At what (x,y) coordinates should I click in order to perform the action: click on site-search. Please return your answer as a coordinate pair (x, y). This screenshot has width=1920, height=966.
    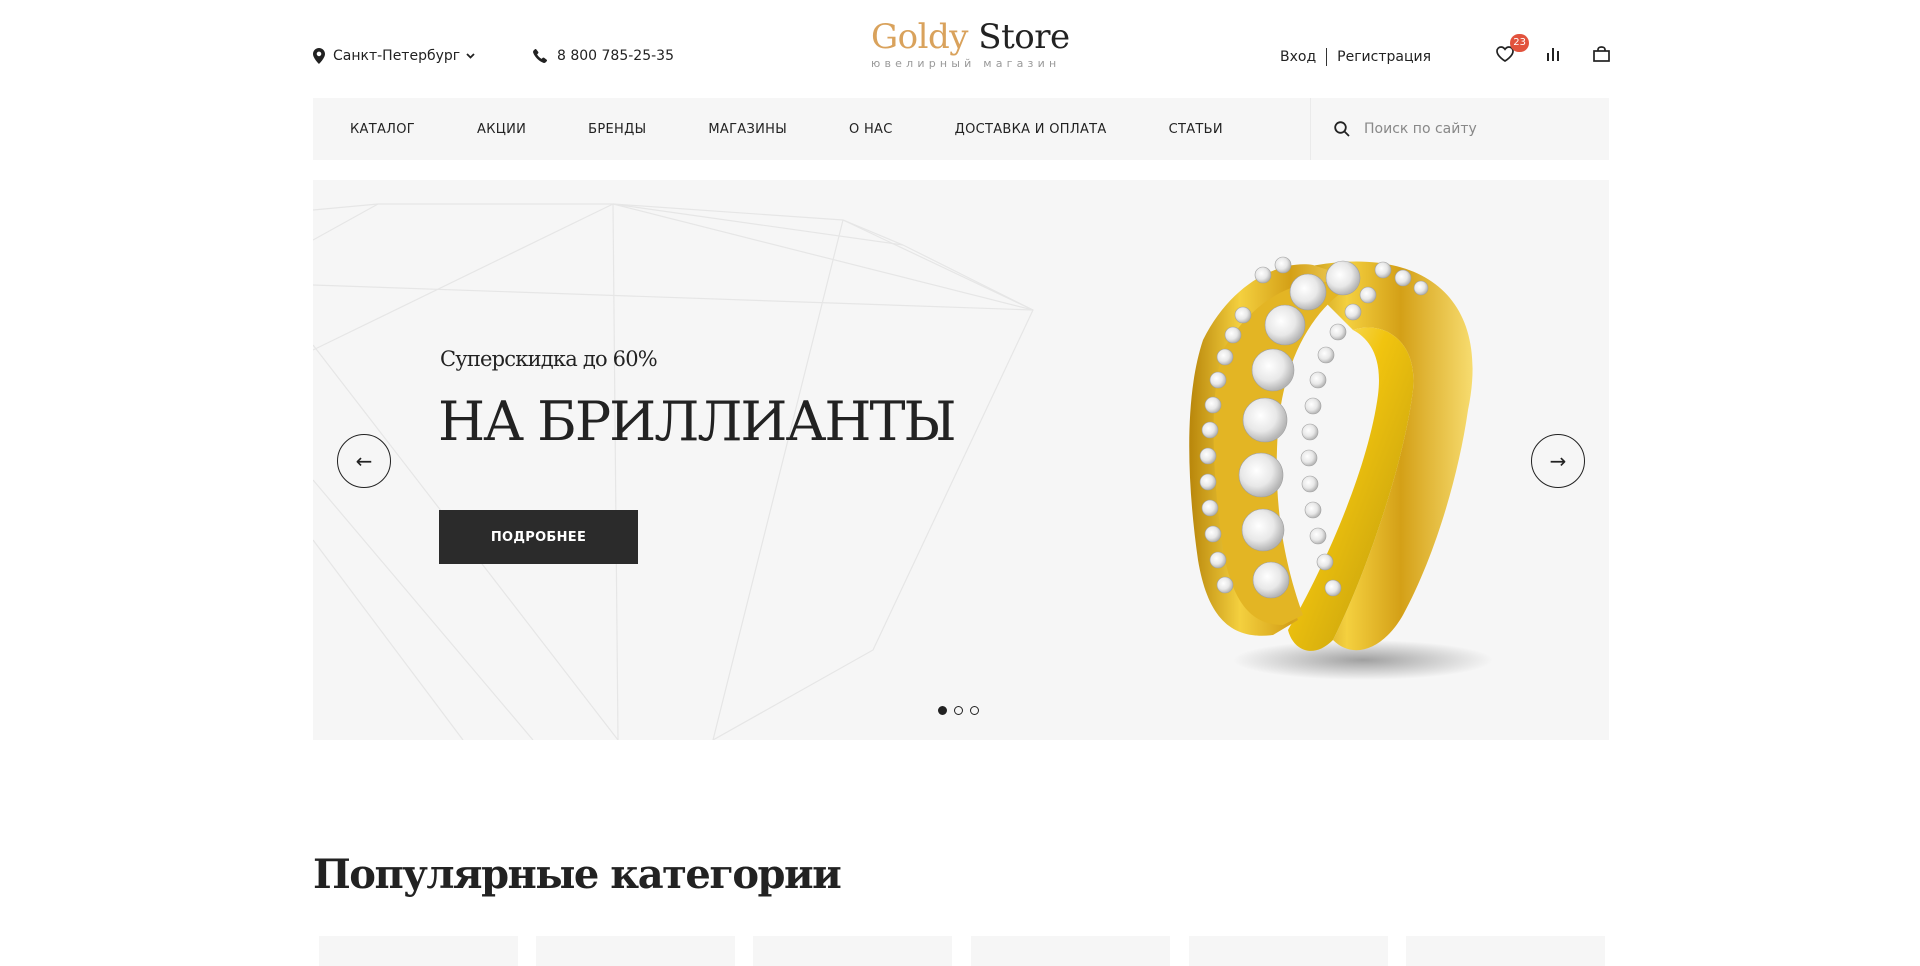
    Looking at the image, I should click on (1459, 129).